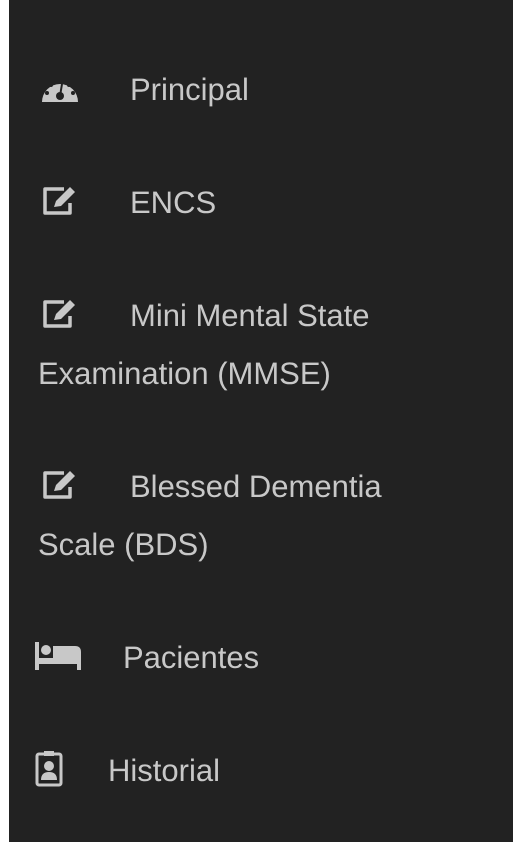  I want to click on nav-link: Historial, so click(248, 771).